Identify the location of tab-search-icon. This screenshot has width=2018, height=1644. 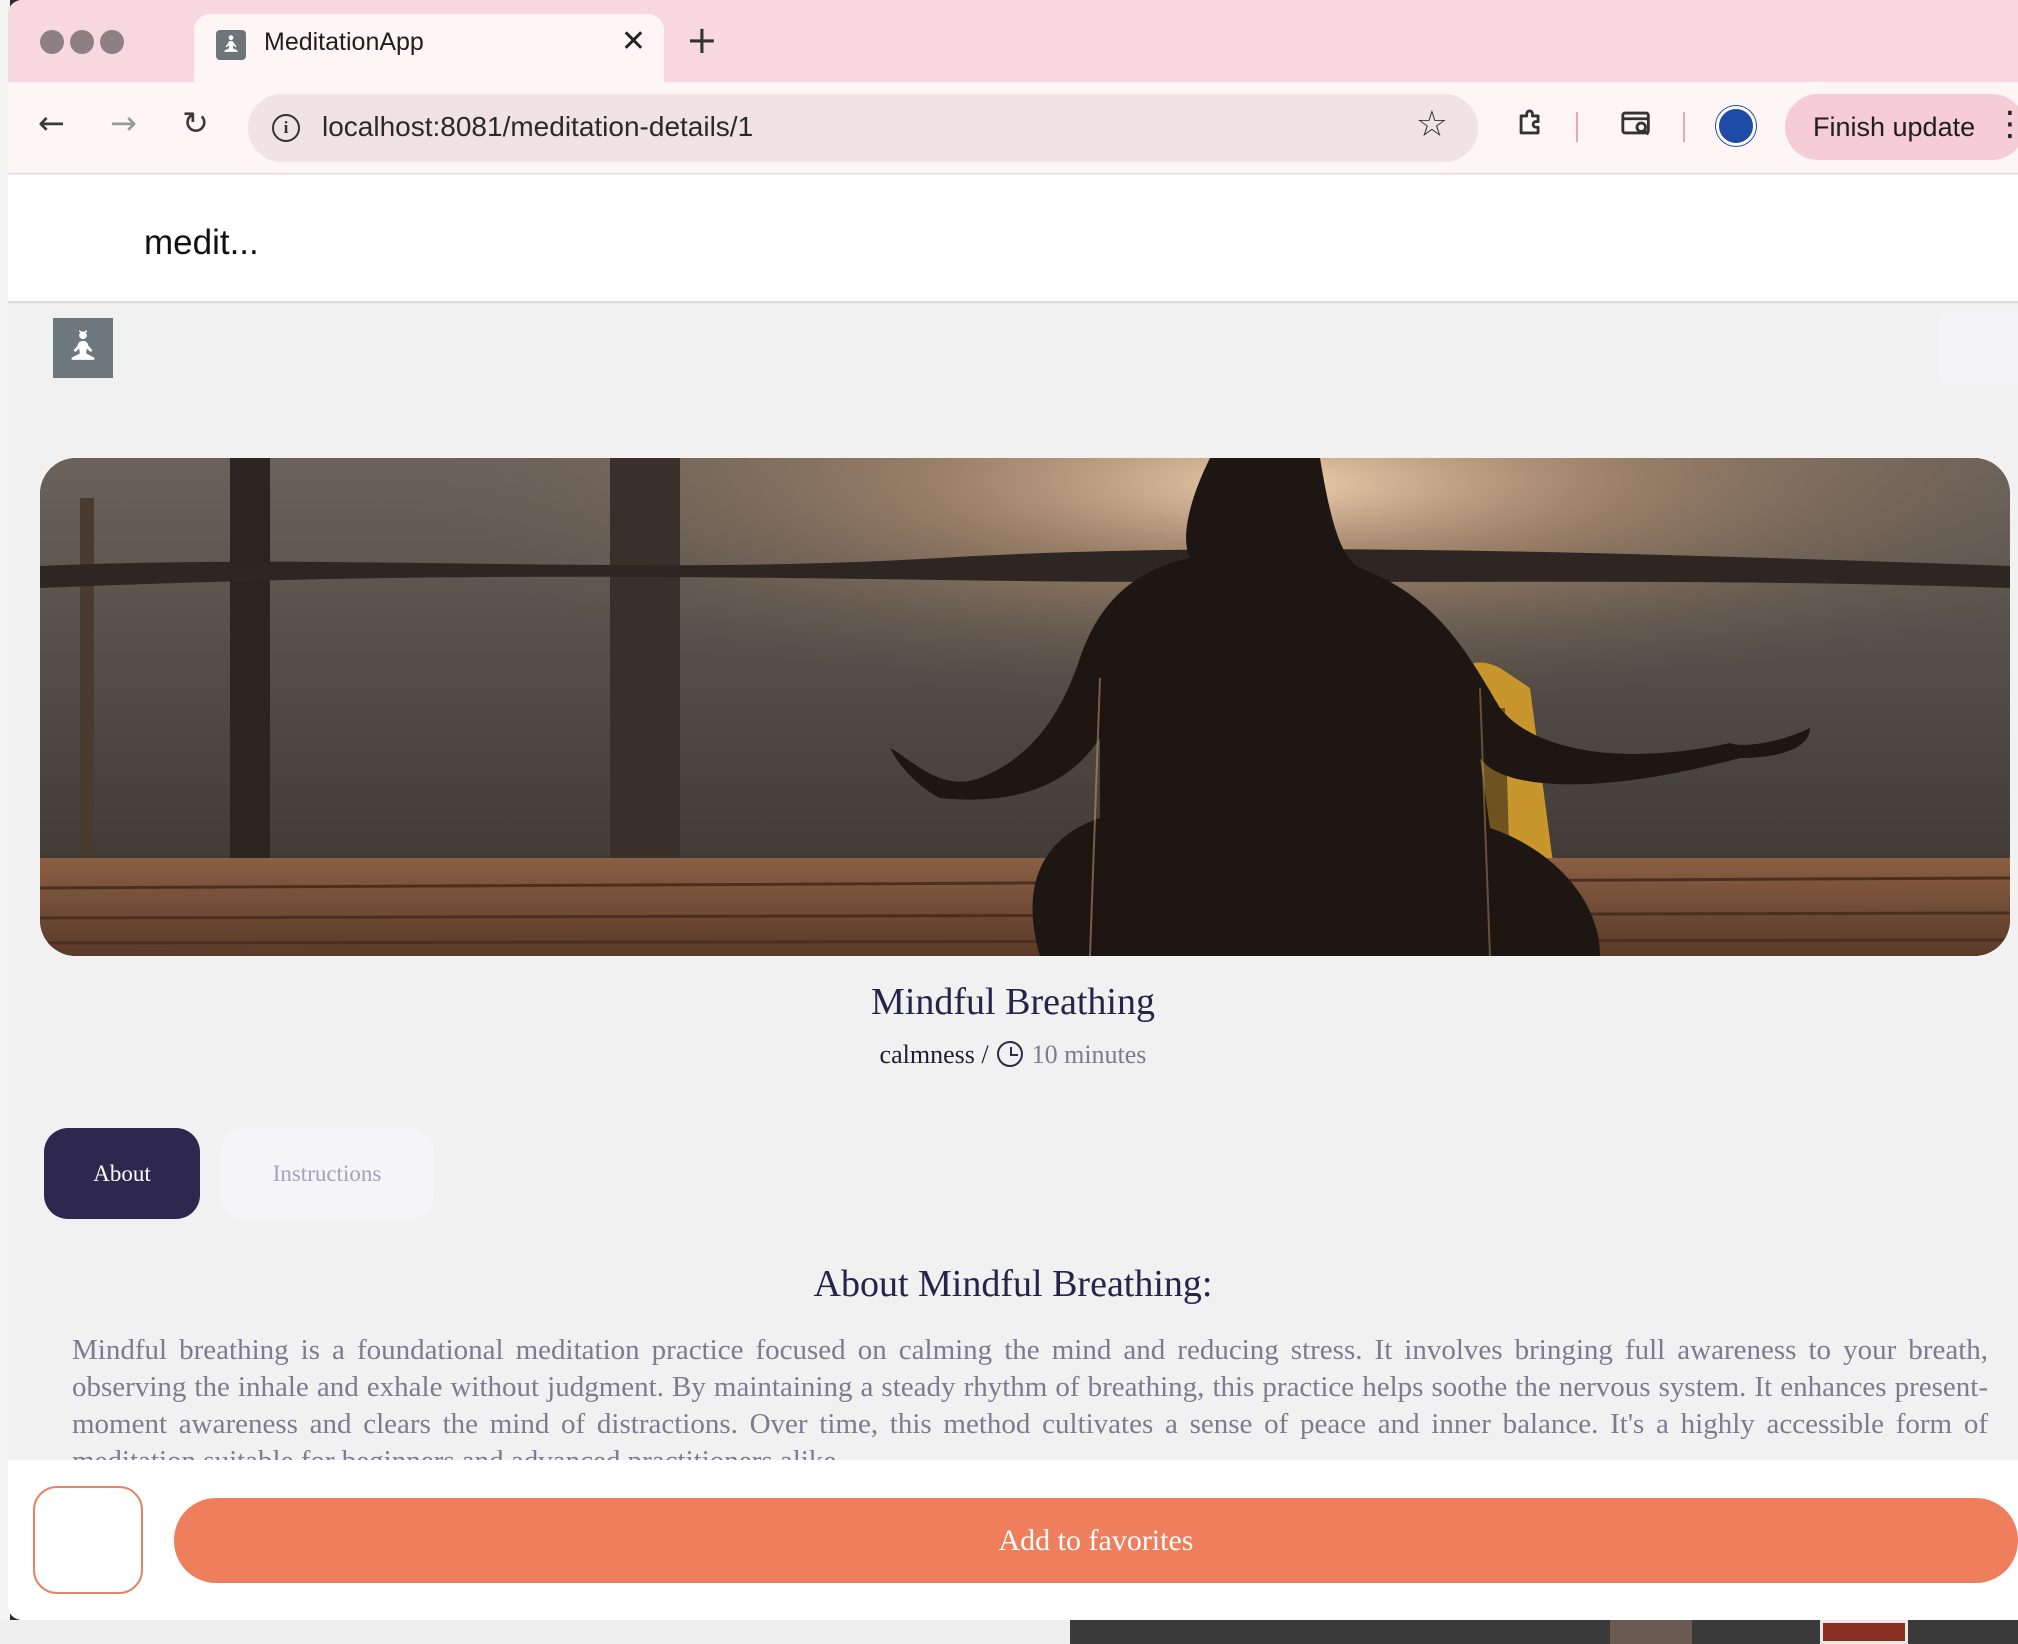
(1637, 123).